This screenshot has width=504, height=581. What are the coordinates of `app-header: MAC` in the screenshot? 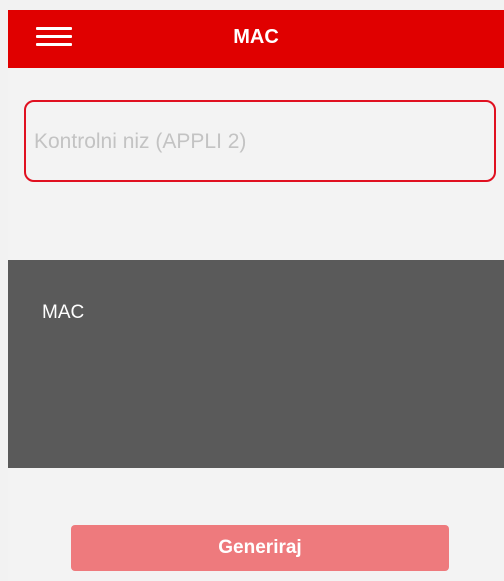 It's located at (256, 39).